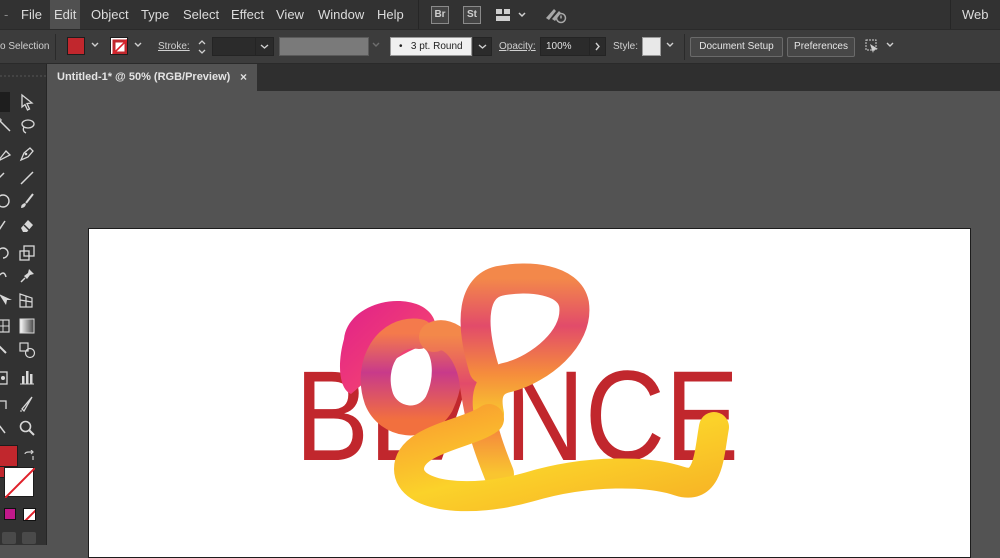 The width and height of the screenshot is (1000, 558). What do you see at coordinates (7, 428) in the screenshot?
I see `hand-tool` at bounding box center [7, 428].